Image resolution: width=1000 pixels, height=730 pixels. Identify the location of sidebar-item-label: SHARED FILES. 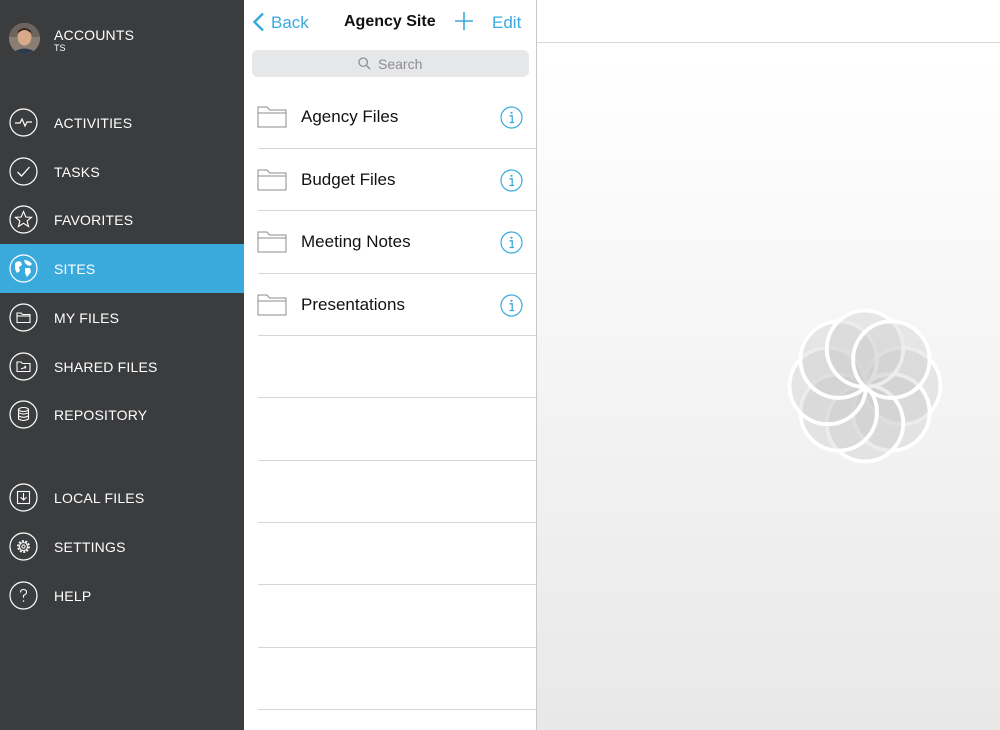
(106, 367).